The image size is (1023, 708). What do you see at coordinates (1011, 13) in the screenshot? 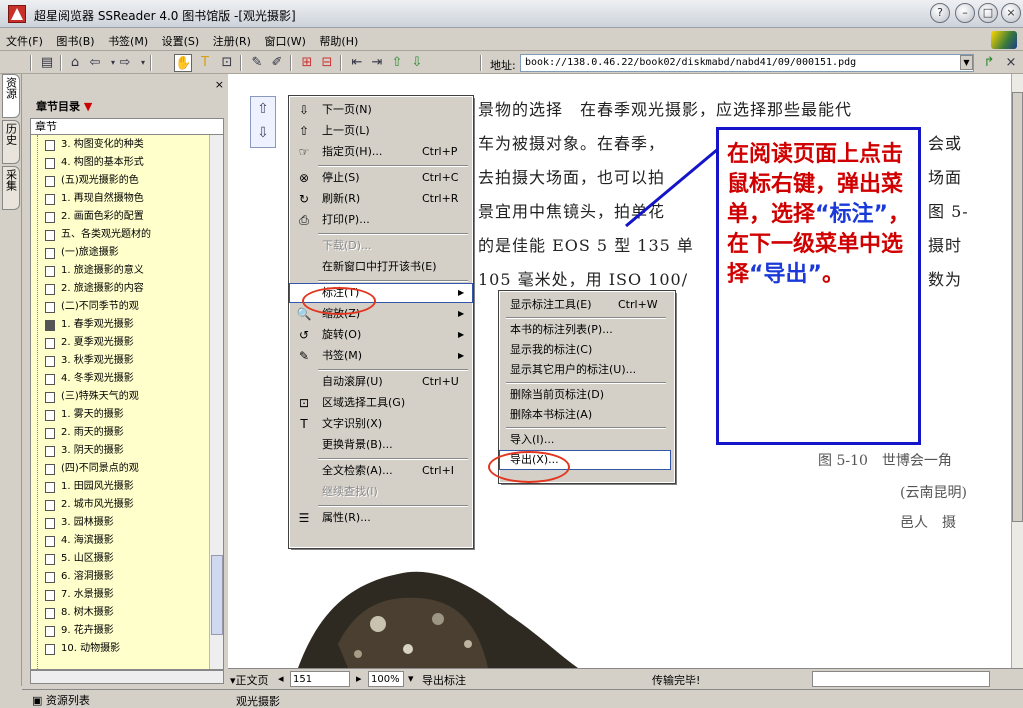
I see `close-button: ×` at bounding box center [1011, 13].